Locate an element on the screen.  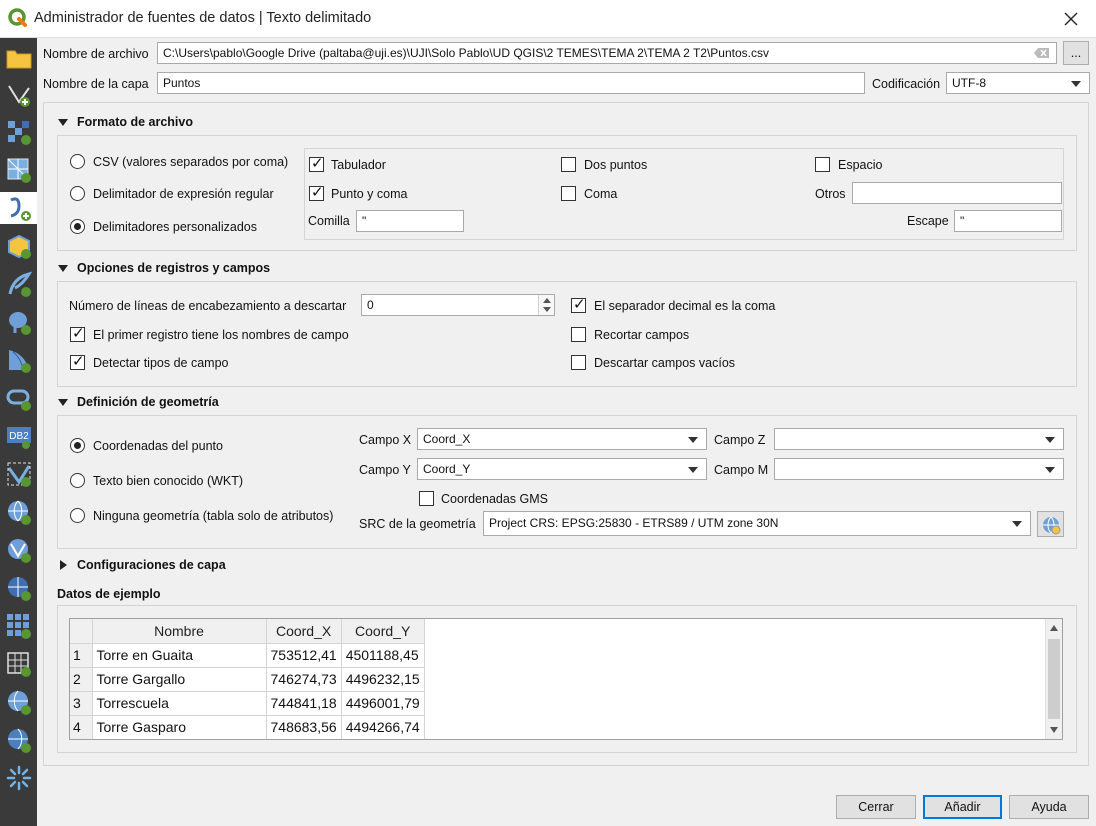
checkbox-detect-types: ✓ is located at coordinates (77, 361).